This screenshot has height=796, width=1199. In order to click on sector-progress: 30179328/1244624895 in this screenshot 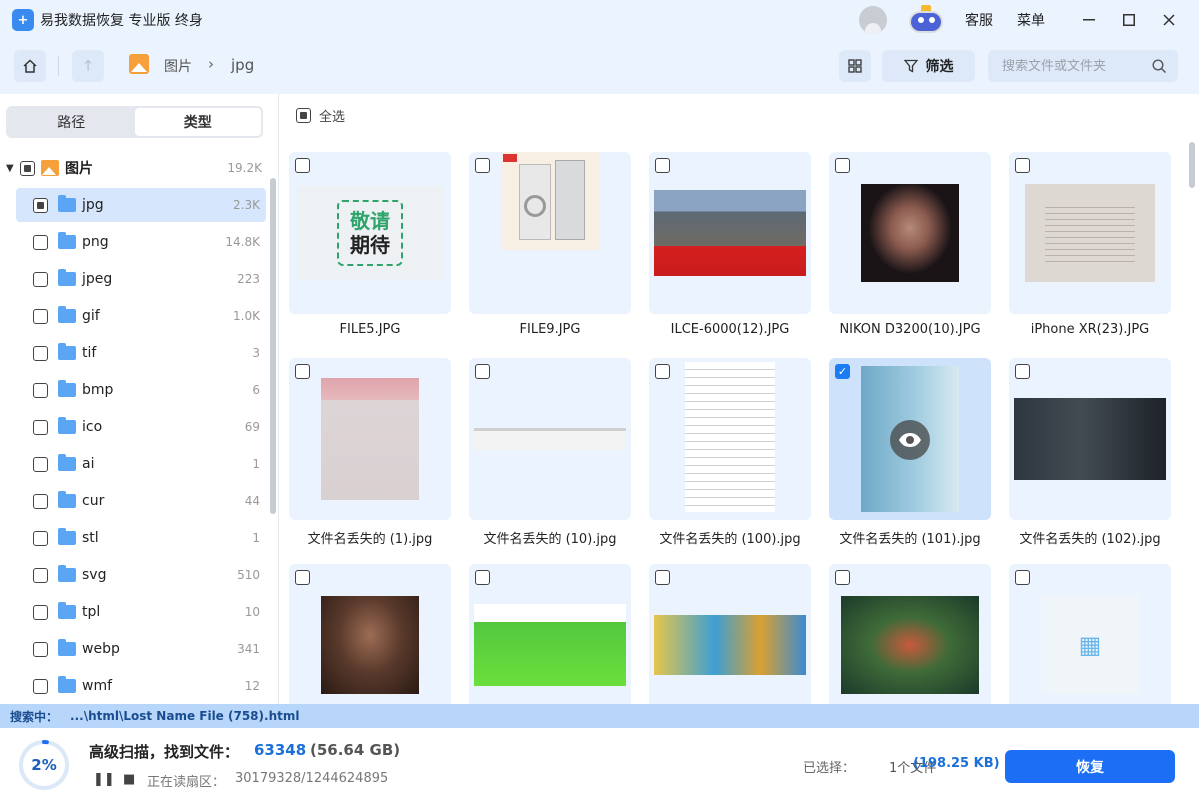, I will do `click(312, 778)`.